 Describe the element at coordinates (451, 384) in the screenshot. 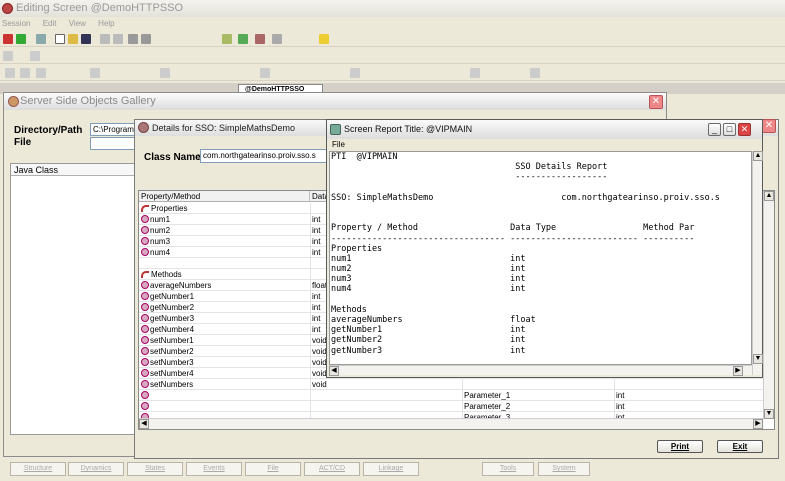

I see `table-row: setNumbers void` at that location.